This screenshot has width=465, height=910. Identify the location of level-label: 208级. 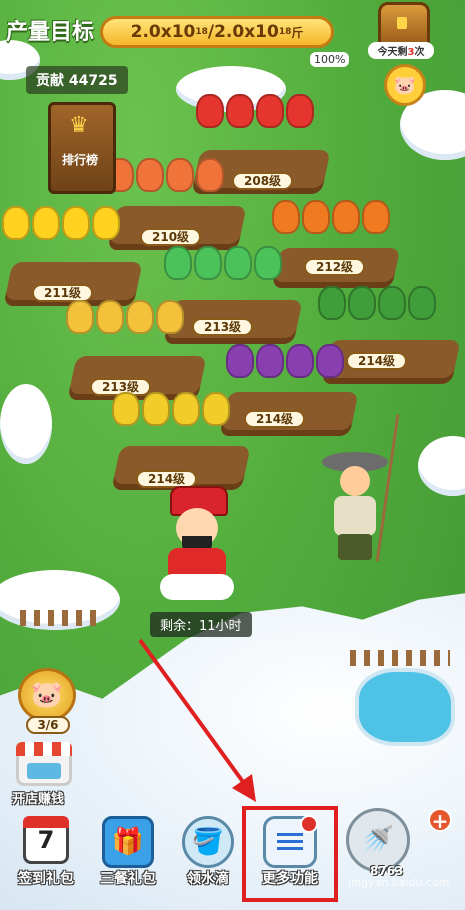
(263, 181).